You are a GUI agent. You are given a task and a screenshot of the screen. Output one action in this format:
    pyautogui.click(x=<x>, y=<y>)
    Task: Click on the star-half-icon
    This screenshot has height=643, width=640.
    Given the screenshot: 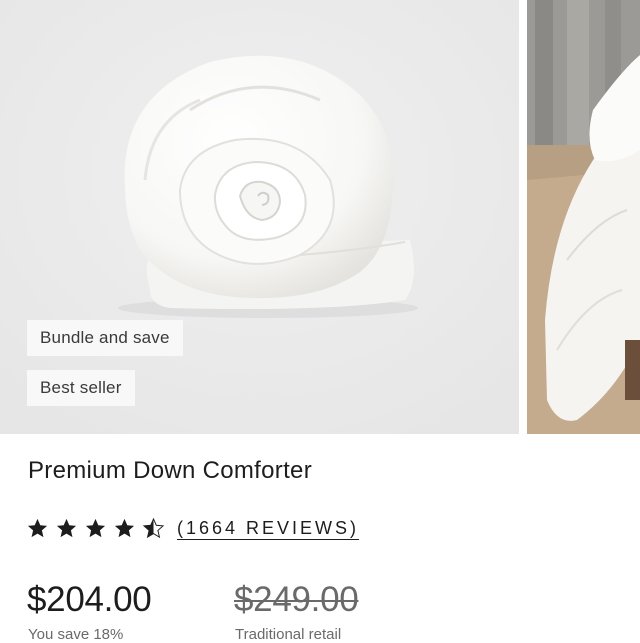 What is the action you would take?
    pyautogui.click(x=153, y=527)
    